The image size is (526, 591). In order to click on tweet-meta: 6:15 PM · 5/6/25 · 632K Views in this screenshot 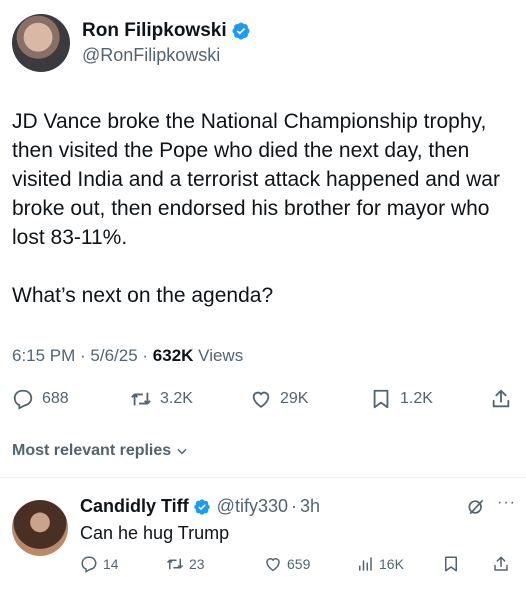, I will do `click(127, 356)`.